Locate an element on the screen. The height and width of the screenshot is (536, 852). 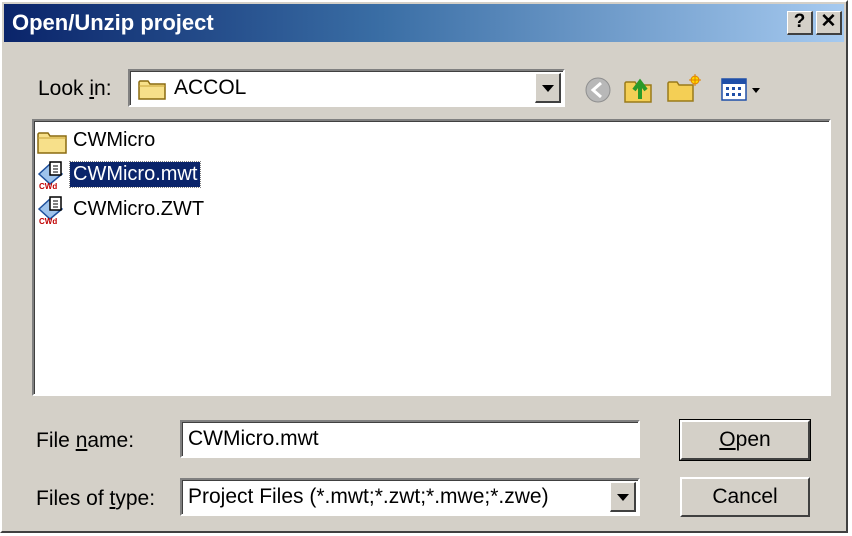
view-menu-icon is located at coordinates (740, 89).